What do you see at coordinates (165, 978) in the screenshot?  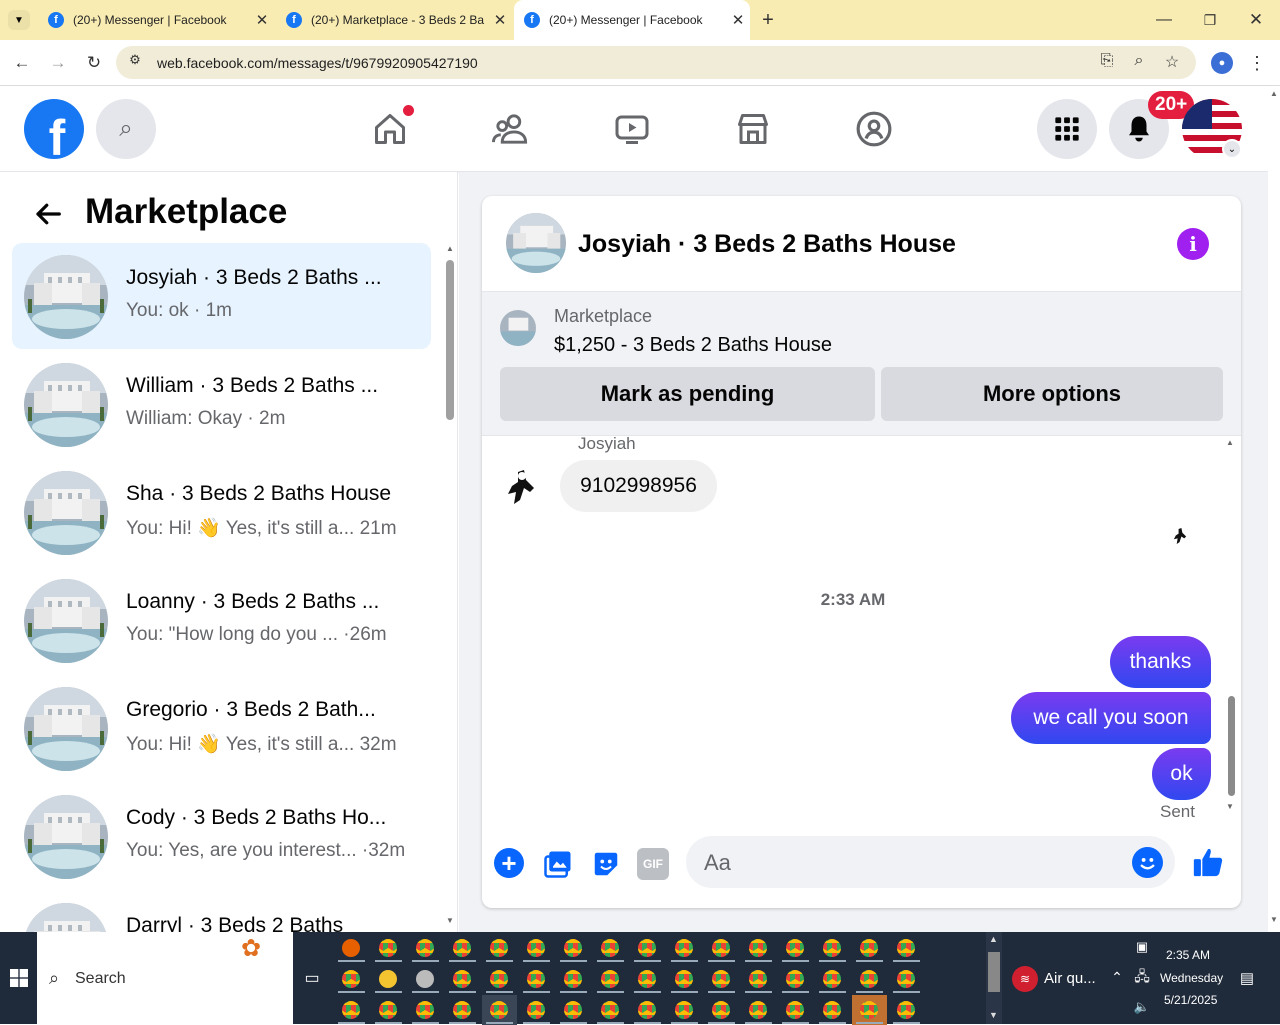 I see `taskbar-search: ⌕ Search ✿` at bounding box center [165, 978].